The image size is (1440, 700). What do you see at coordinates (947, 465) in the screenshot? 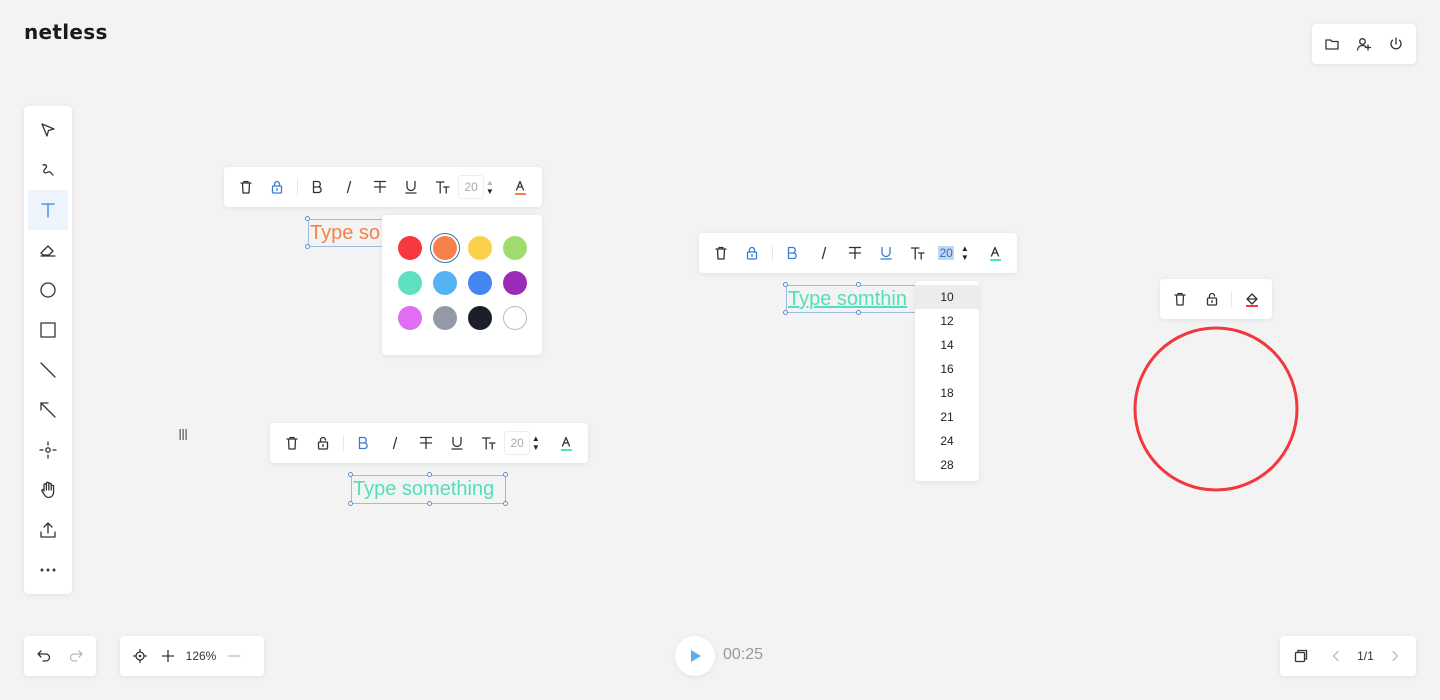
I see `font-size-option: 28` at bounding box center [947, 465].